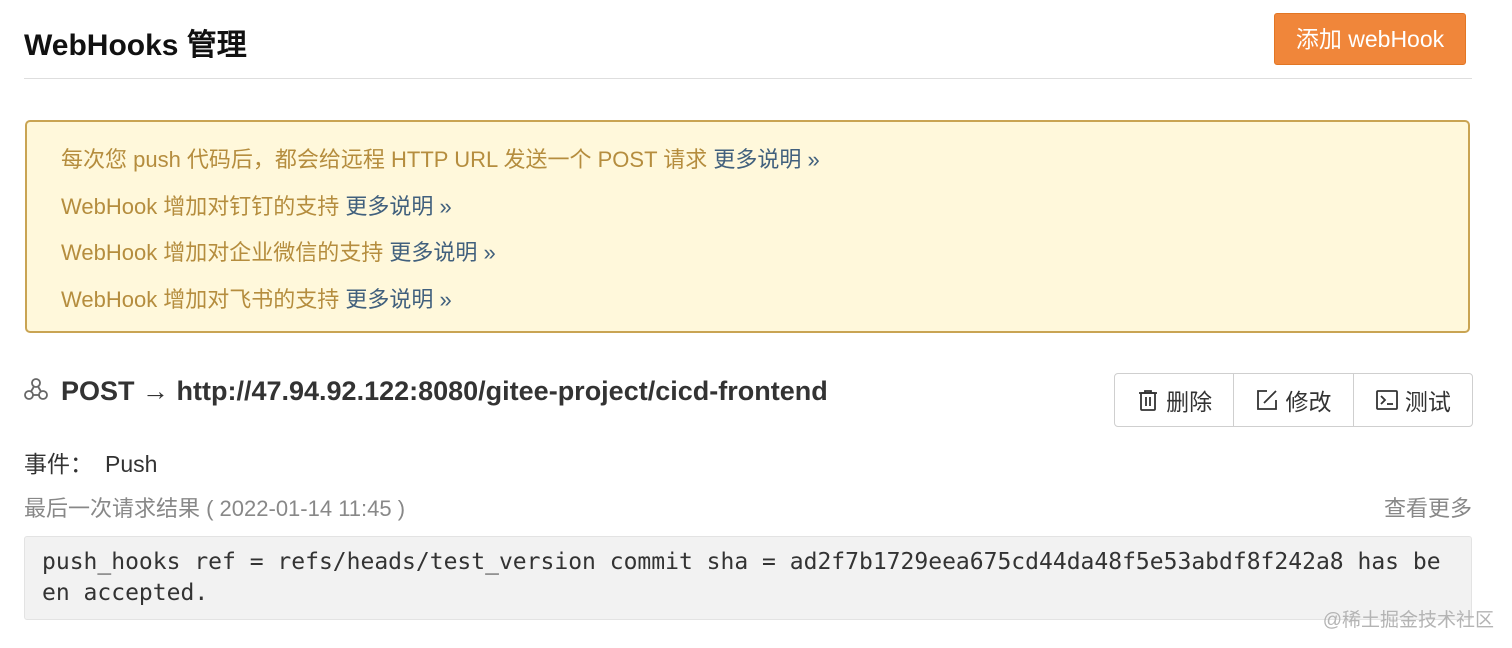 Image resolution: width=1512 pixels, height=648 pixels. Describe the element at coordinates (748, 39) in the screenshot. I see `page-header: WebHooks 管理 添加 webHook` at that location.